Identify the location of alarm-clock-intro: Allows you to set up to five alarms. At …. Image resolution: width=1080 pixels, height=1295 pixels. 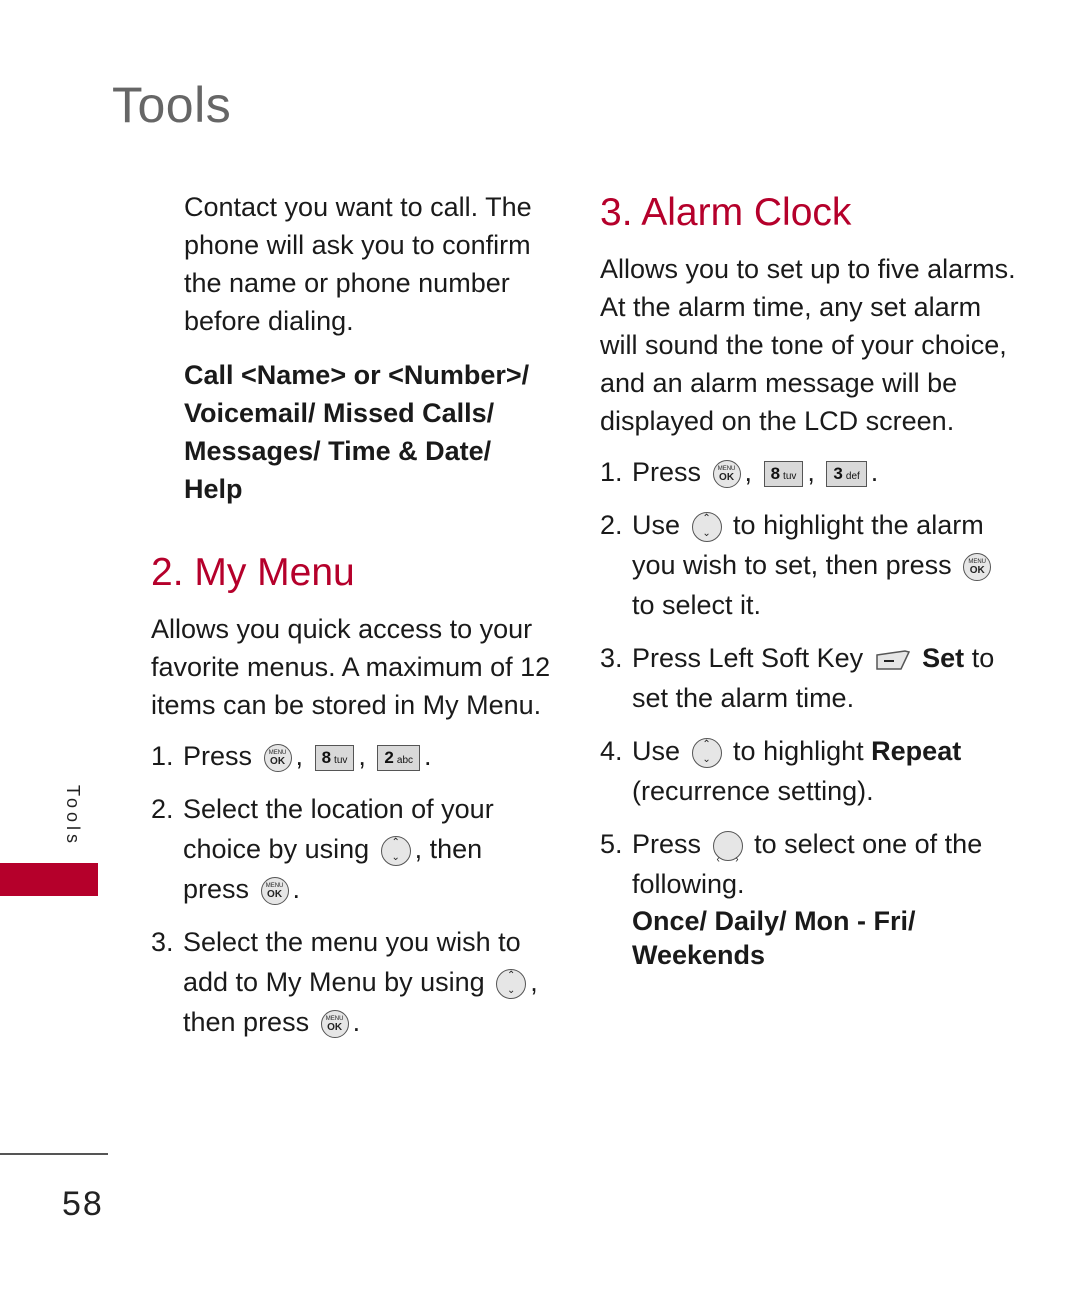
(808, 345).